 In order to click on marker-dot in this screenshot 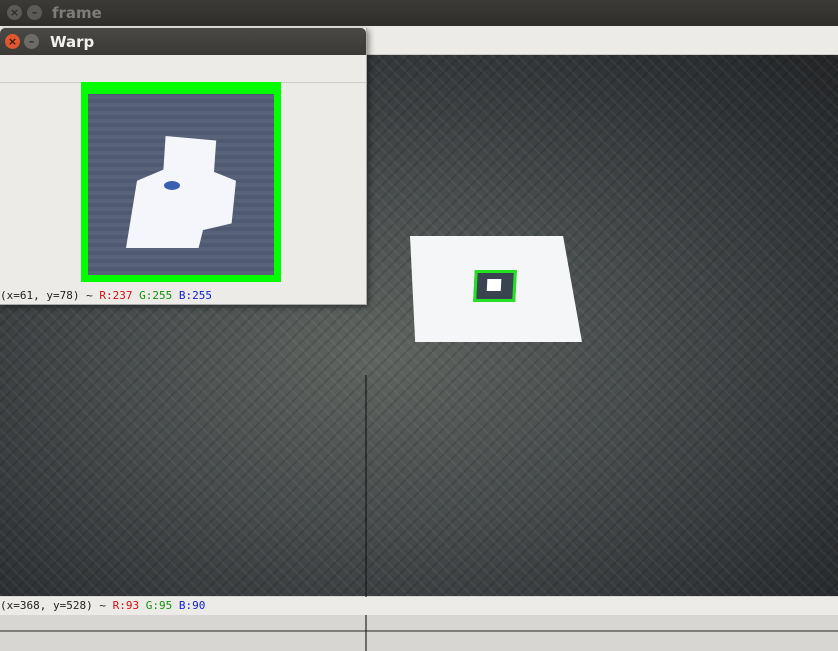, I will do `click(172, 185)`.